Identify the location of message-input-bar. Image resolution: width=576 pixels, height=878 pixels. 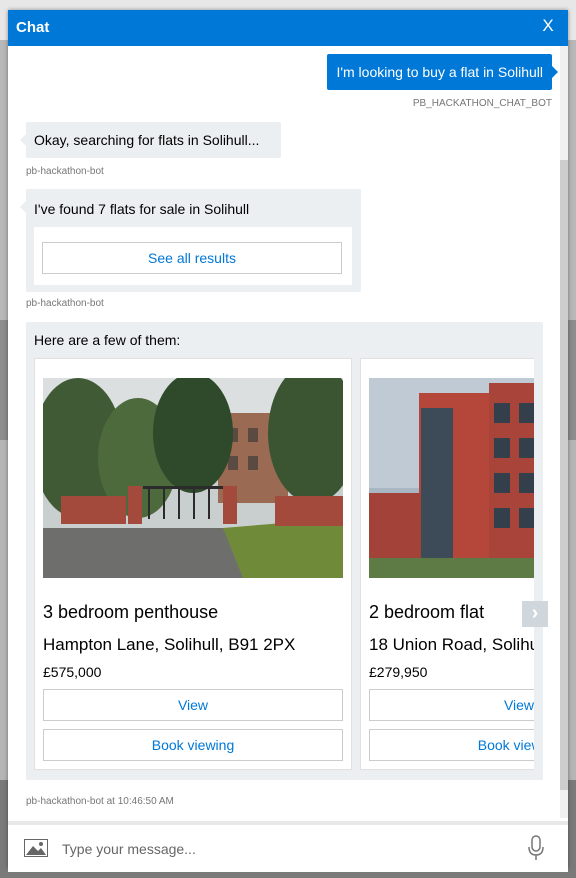
(288, 846).